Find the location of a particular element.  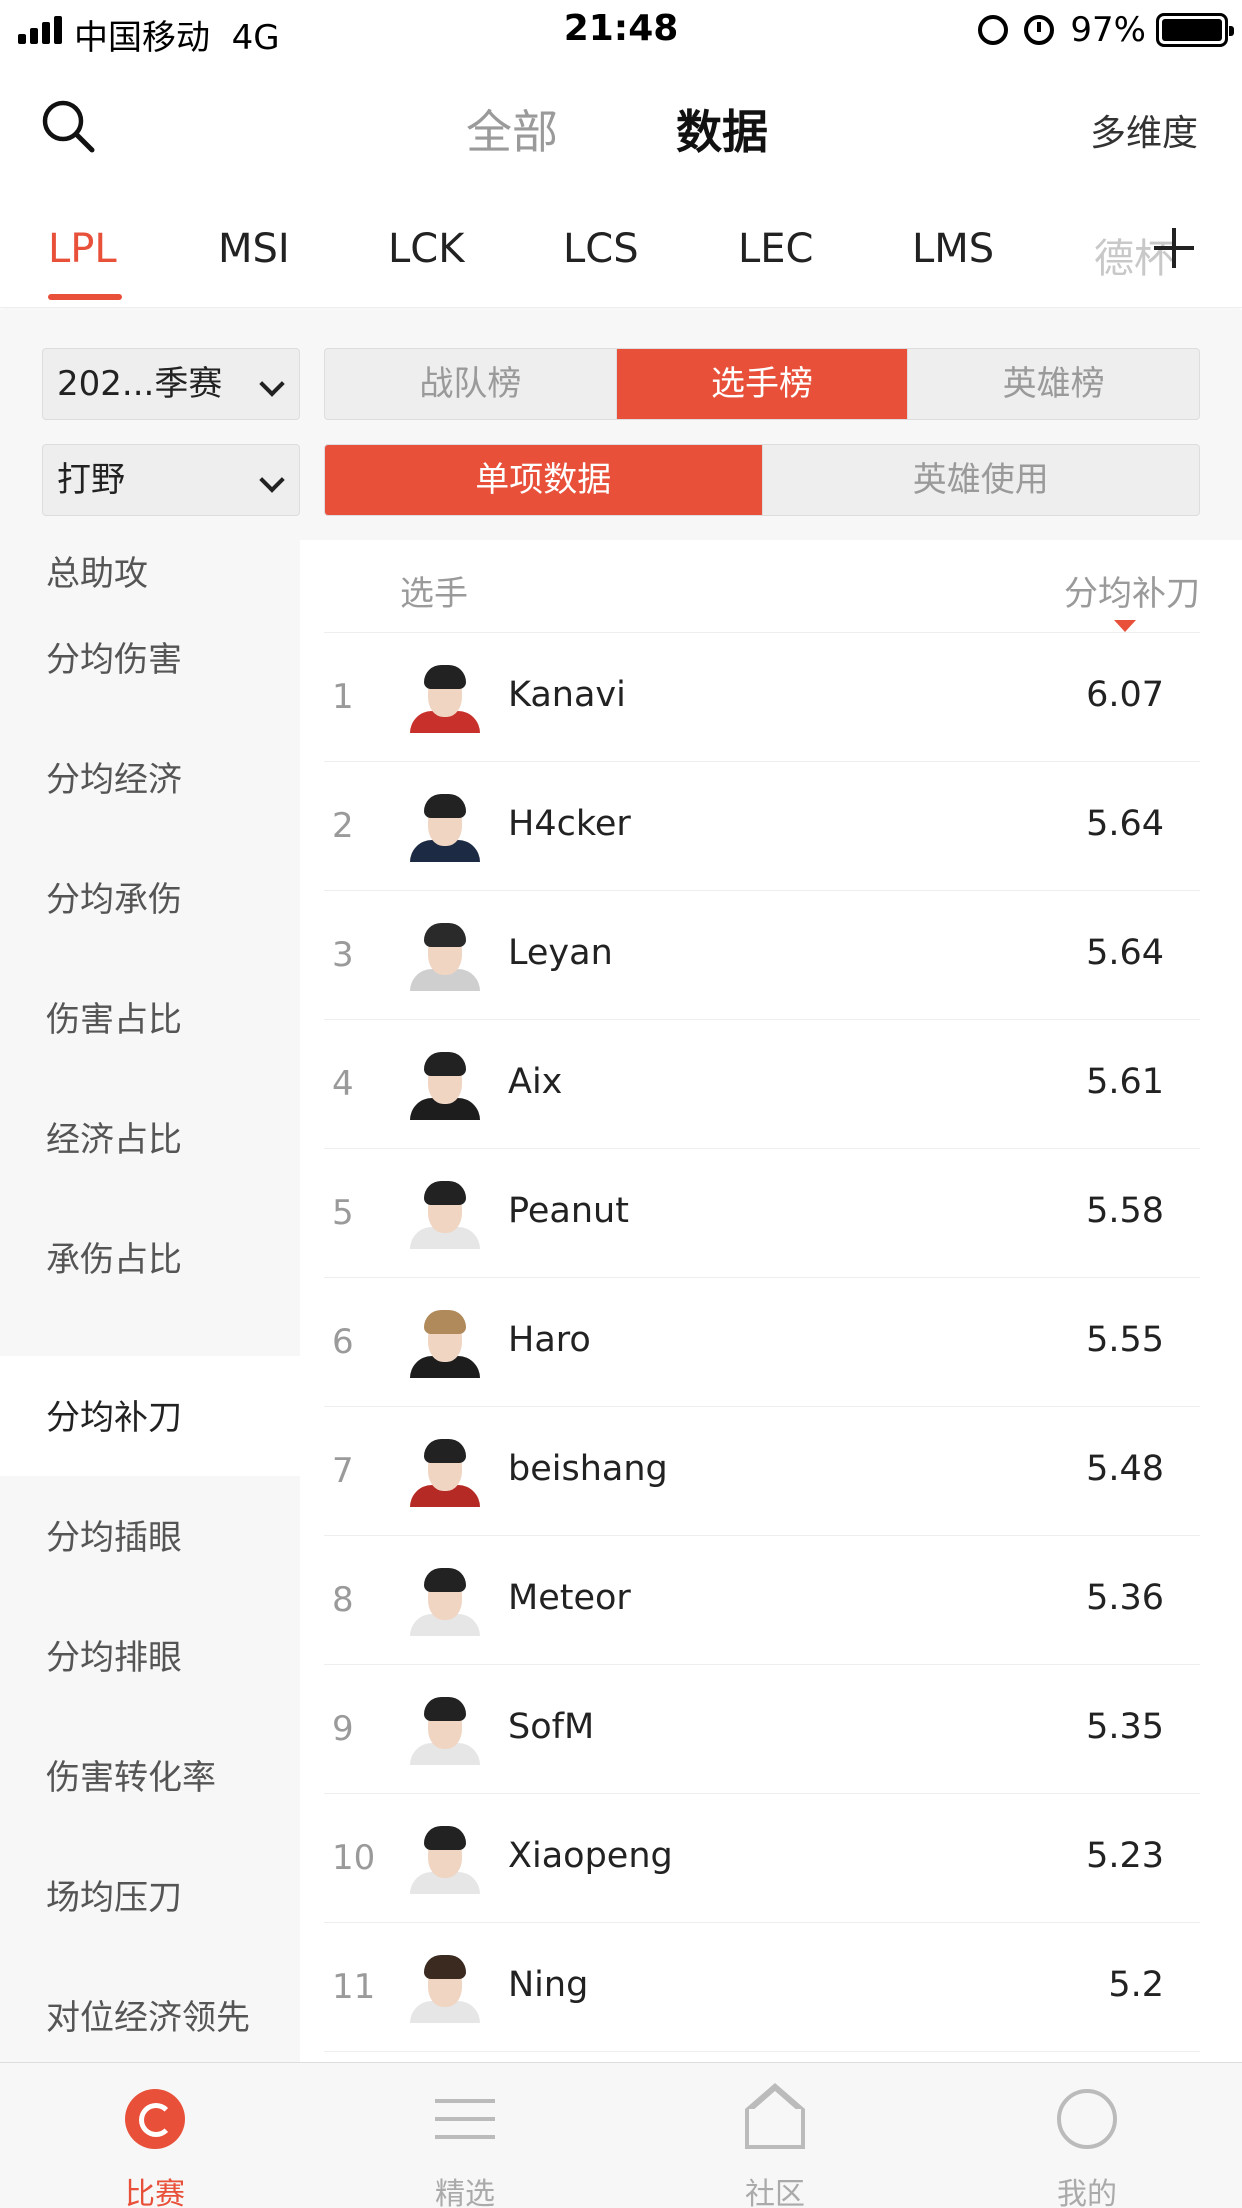

tab-featured: 精选 is located at coordinates (465, 2135).